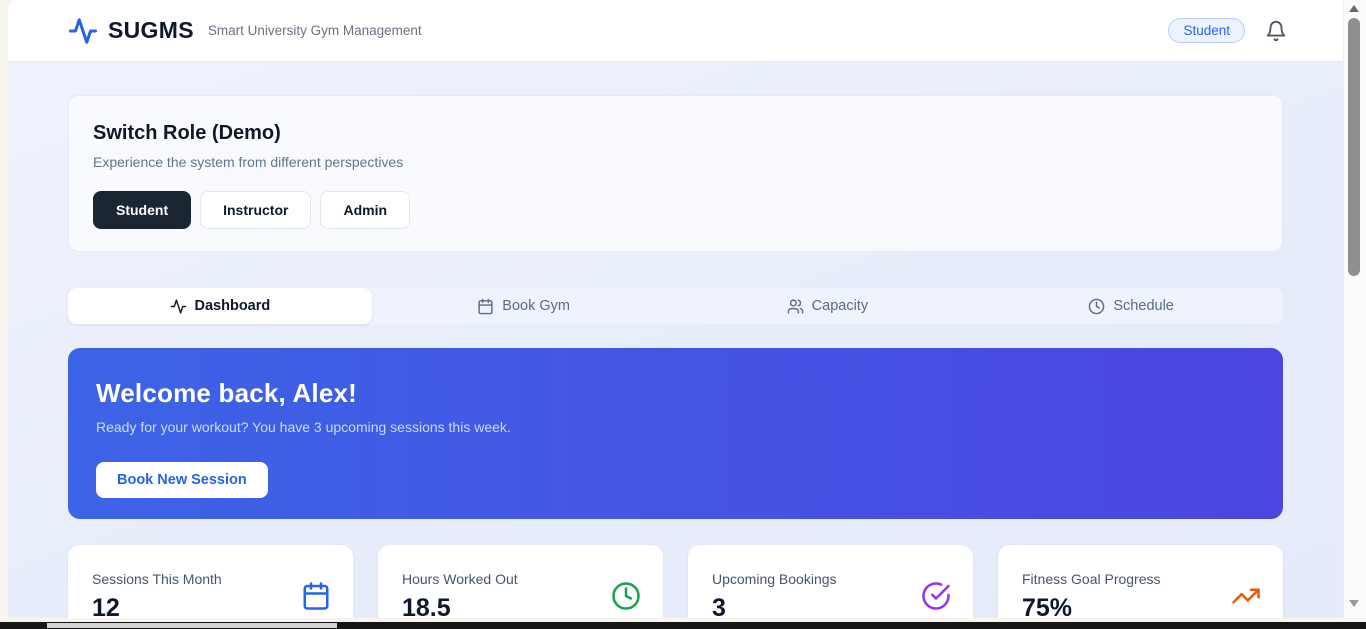  I want to click on stat-card-hours: Hours Worked Out 18.5, so click(520, 581).